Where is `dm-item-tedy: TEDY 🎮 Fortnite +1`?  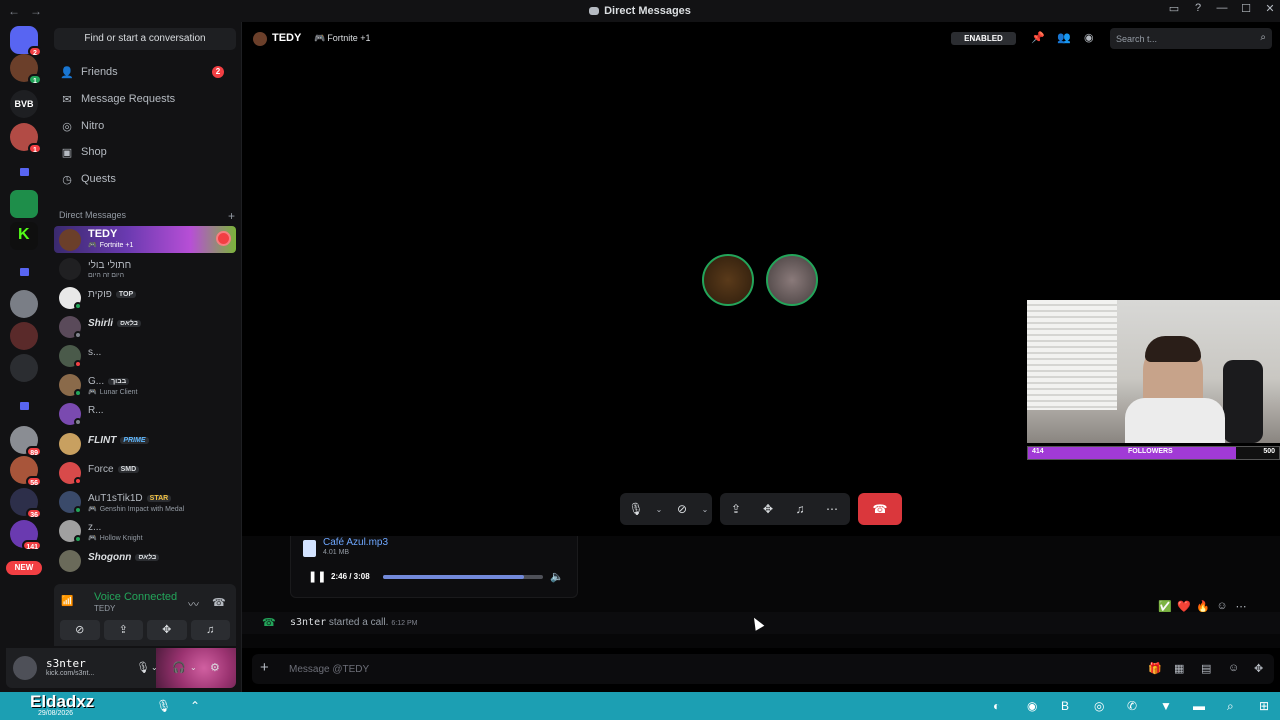 dm-item-tedy: TEDY 🎮 Fortnite +1 is located at coordinates (145, 239).